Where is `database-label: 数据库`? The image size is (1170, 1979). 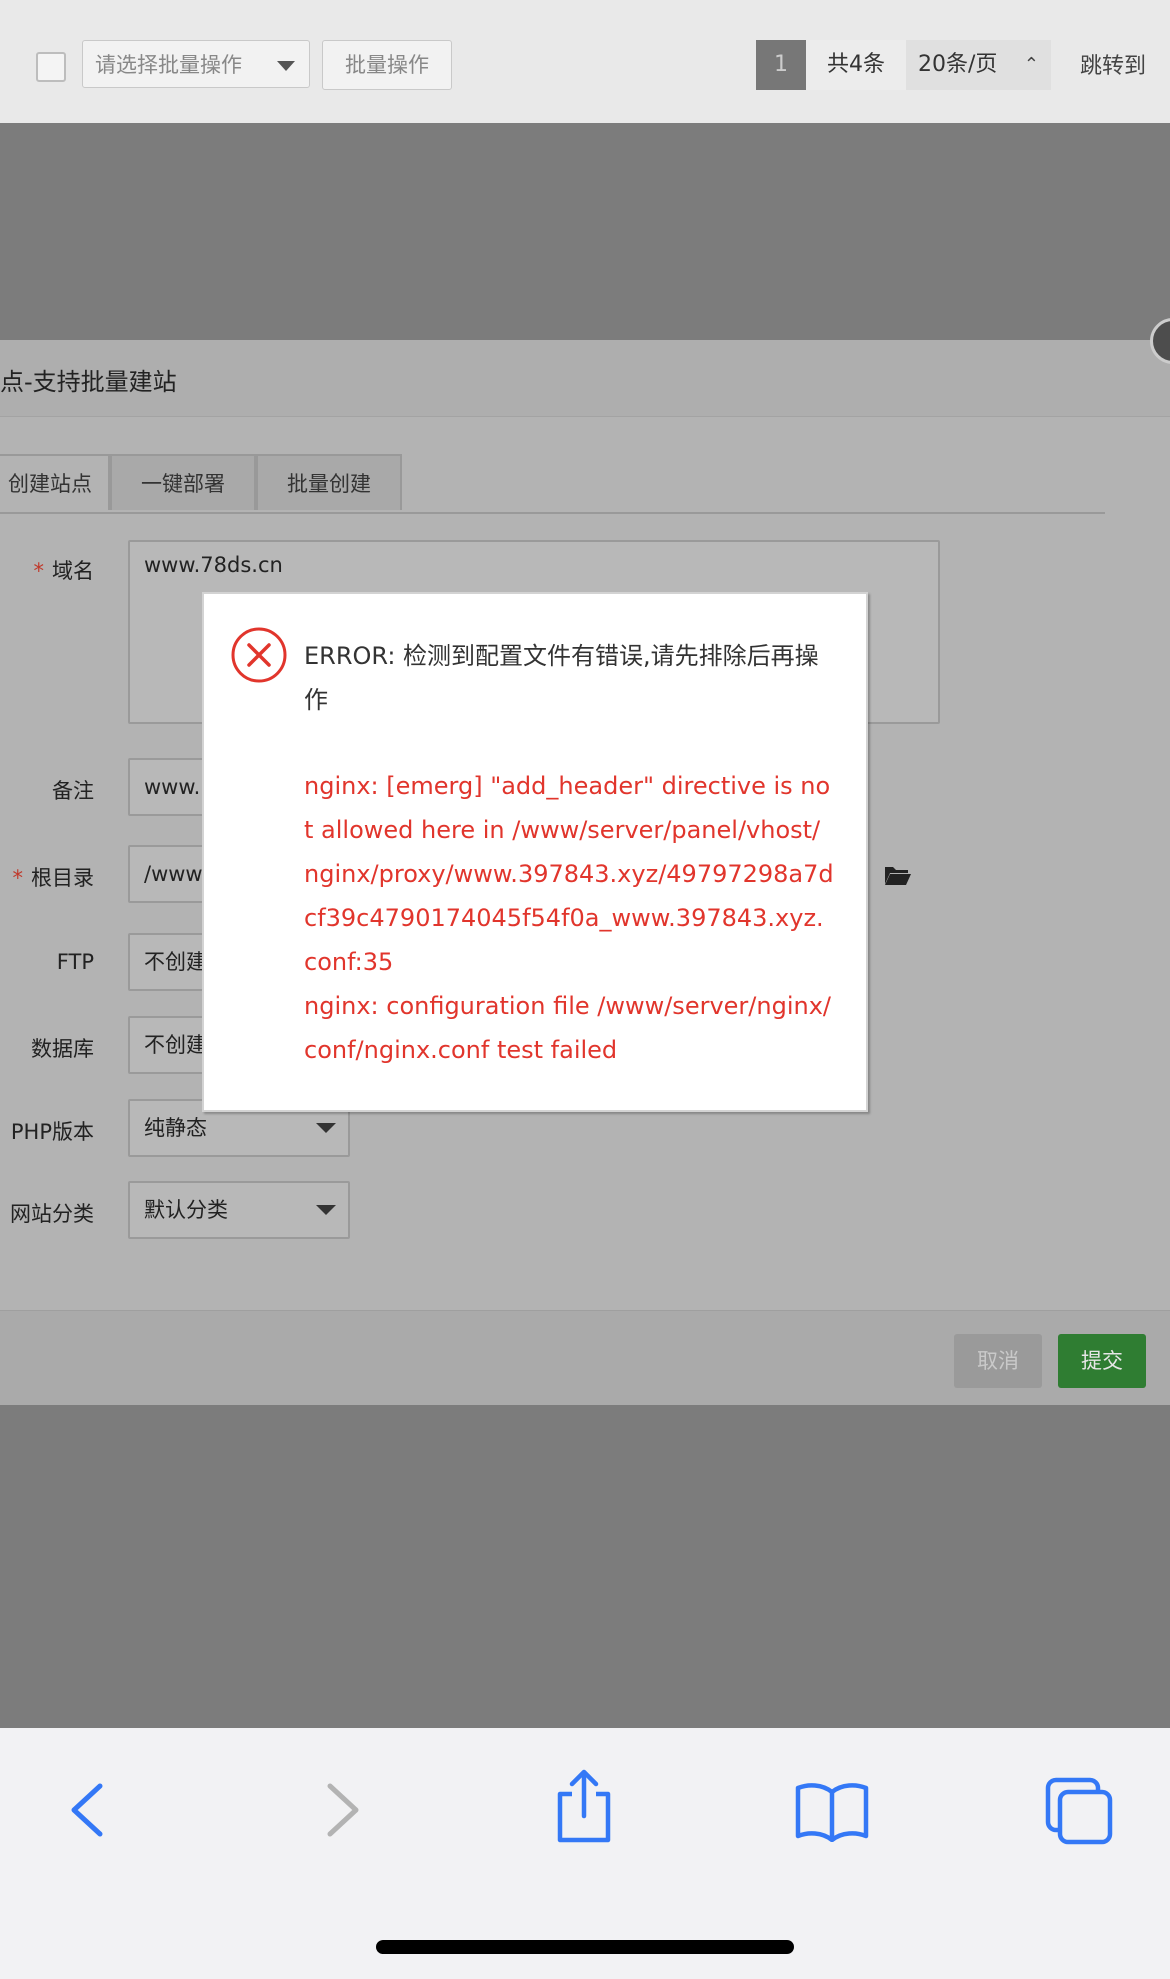
database-label: 数据库 is located at coordinates (62, 1049).